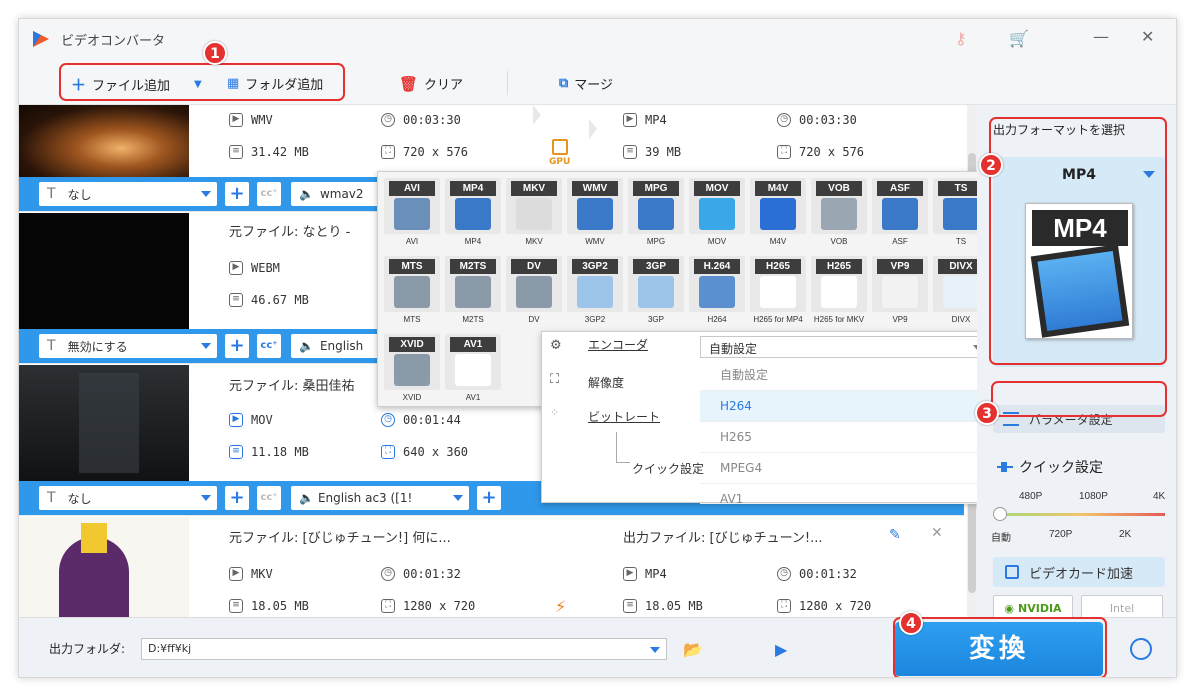  I want to click on quality-slider-handle, so click(1000, 514).